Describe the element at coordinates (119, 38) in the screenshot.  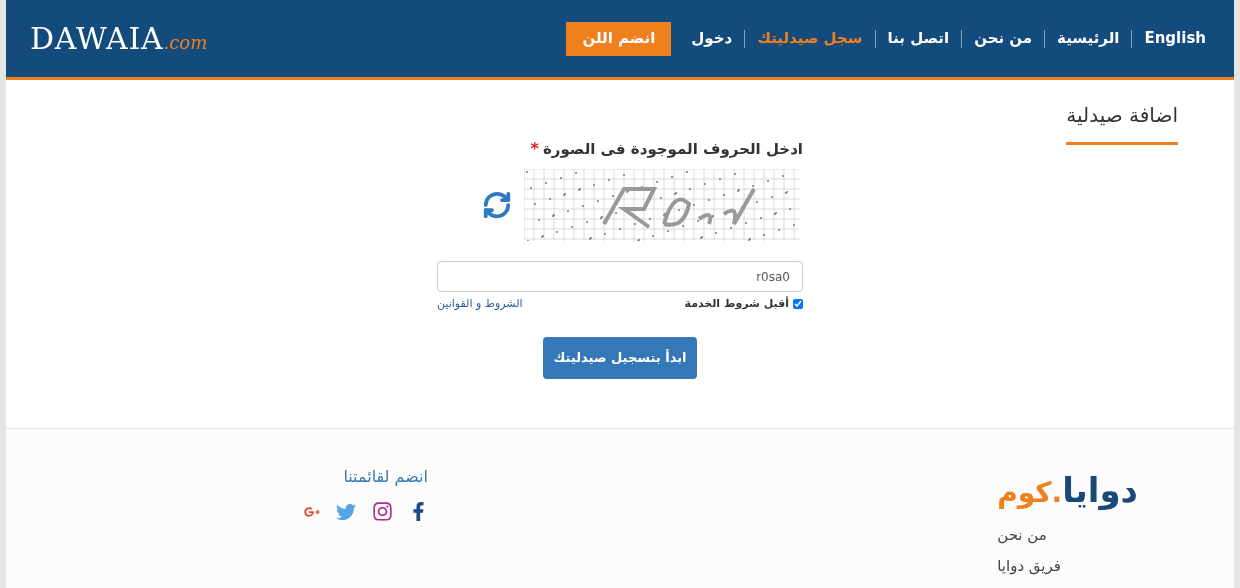
I see `site-logo: DAWAIA.com` at that location.